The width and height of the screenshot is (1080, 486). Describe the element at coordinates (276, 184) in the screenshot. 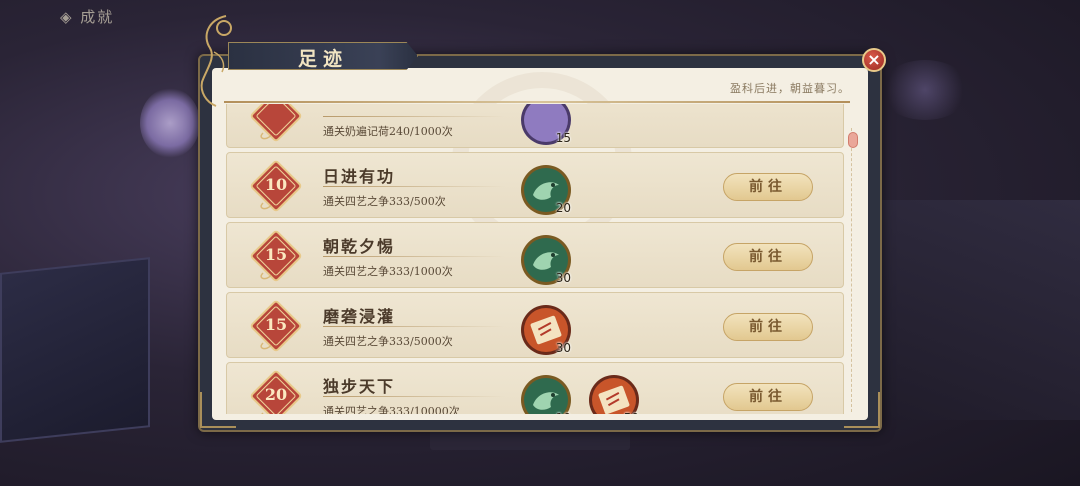

I see `medal-points: 10` at that location.